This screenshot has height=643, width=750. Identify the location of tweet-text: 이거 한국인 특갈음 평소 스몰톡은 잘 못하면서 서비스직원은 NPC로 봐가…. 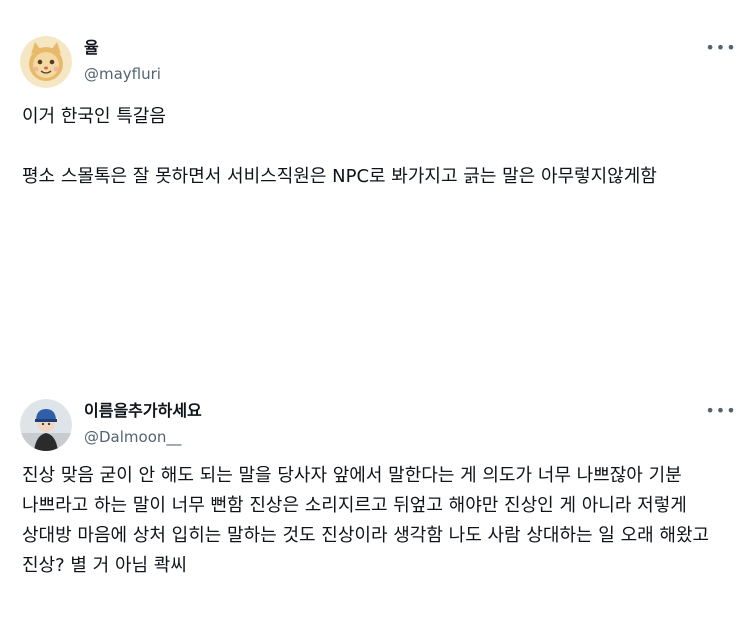
(378, 147).